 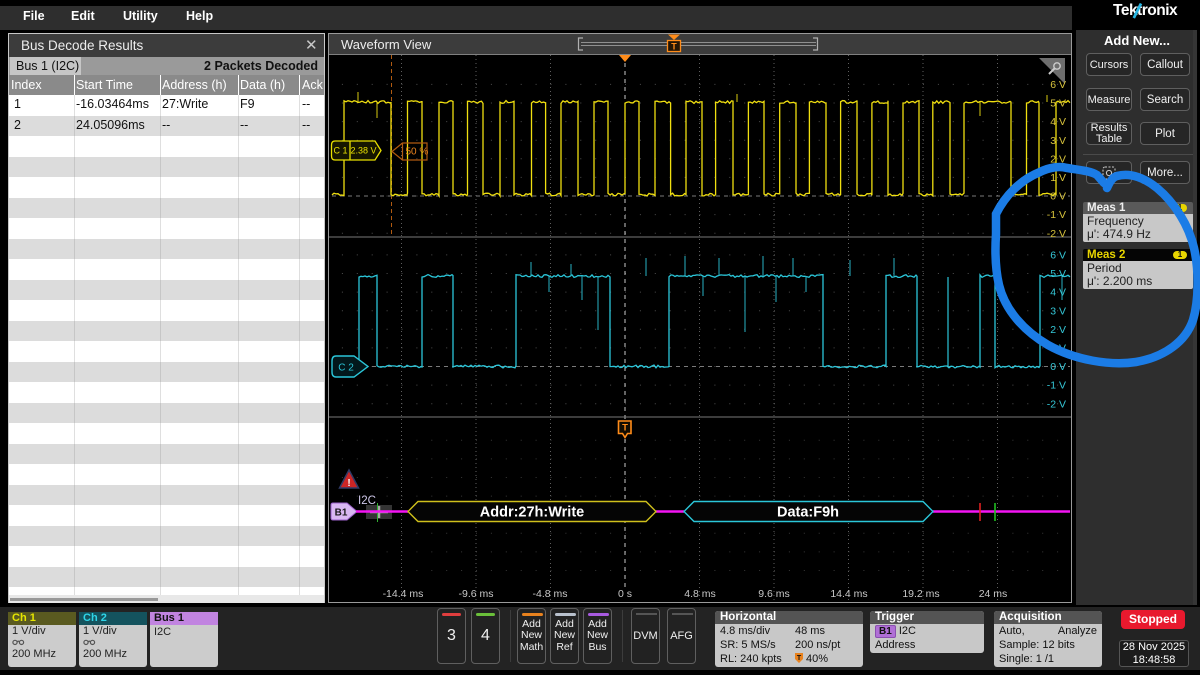 I want to click on svg-text: -4.8 ms, so click(x=549, y=594).